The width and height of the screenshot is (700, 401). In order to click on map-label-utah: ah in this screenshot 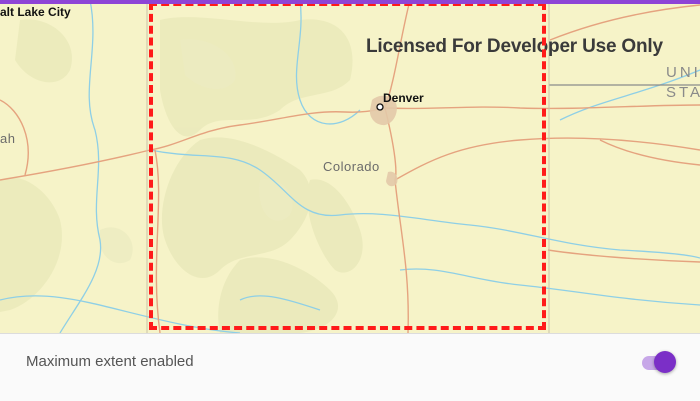, I will do `click(8, 138)`.